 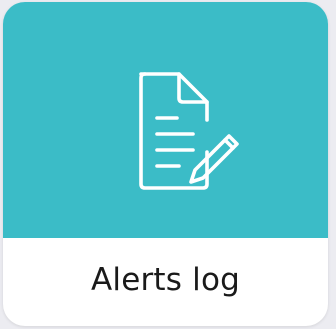 I want to click on document-edit-icon, so click(x=189, y=131).